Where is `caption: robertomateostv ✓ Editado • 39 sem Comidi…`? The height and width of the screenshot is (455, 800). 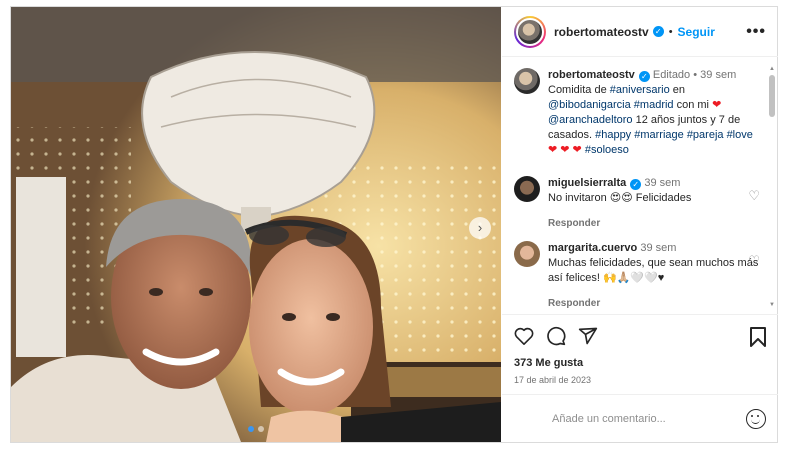
caption: robertomateostv ✓ Editado • 39 sem Comidi… is located at coordinates (637, 113).